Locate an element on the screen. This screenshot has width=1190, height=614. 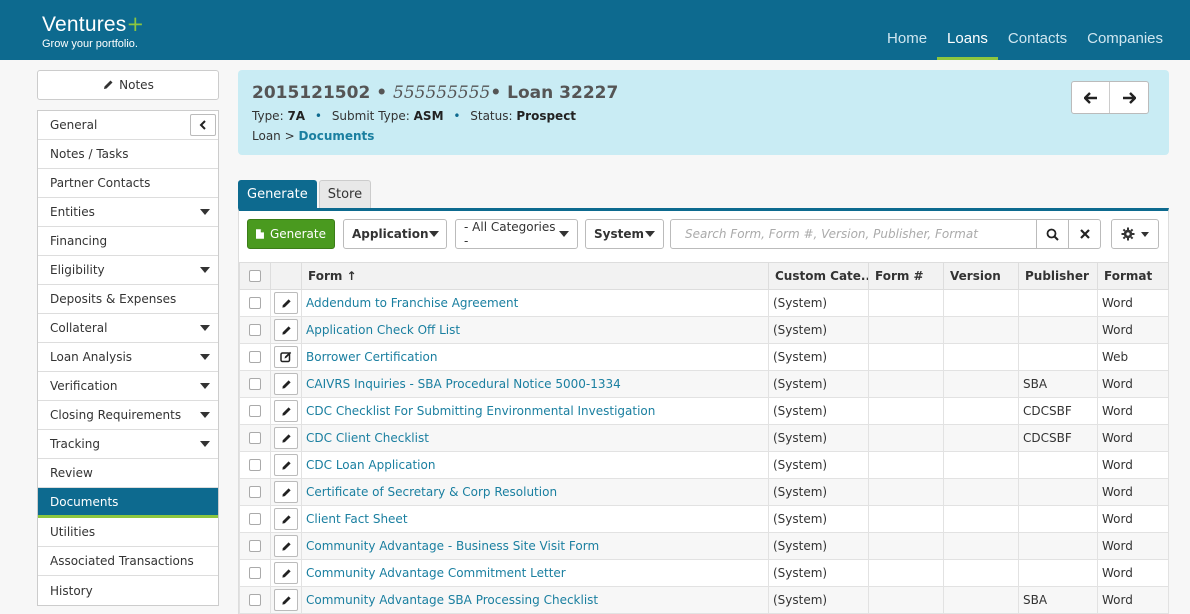
form-link: Borrower Certification is located at coordinates (535, 357).